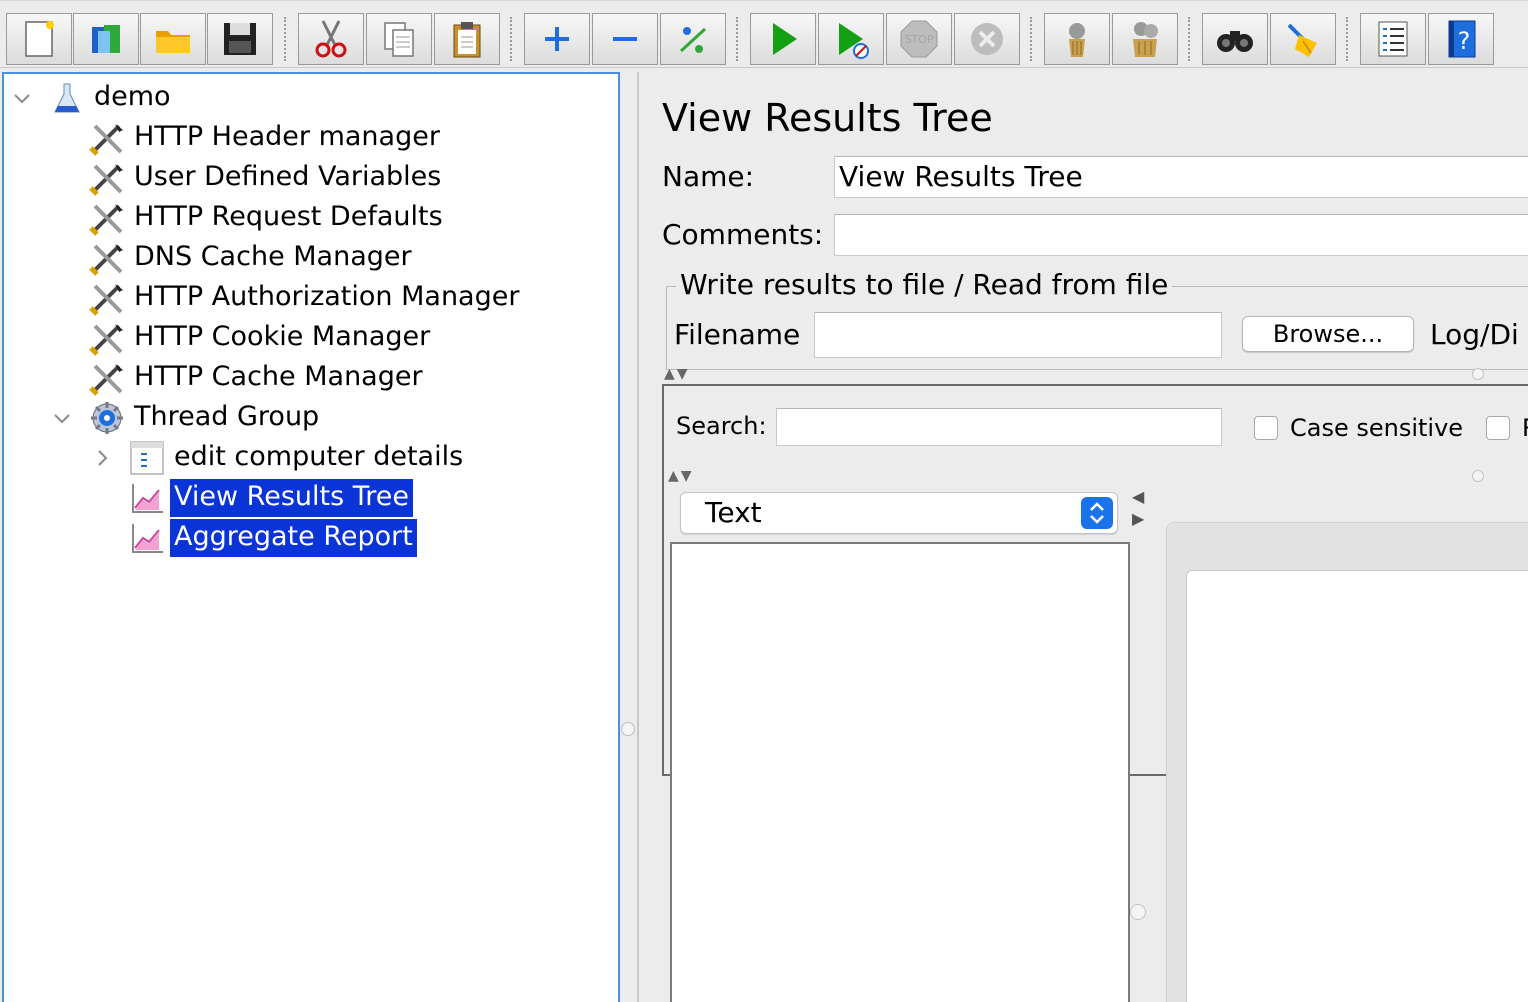  What do you see at coordinates (291, 498) in the screenshot?
I see `tree-item-label: View Results Tree` at bounding box center [291, 498].